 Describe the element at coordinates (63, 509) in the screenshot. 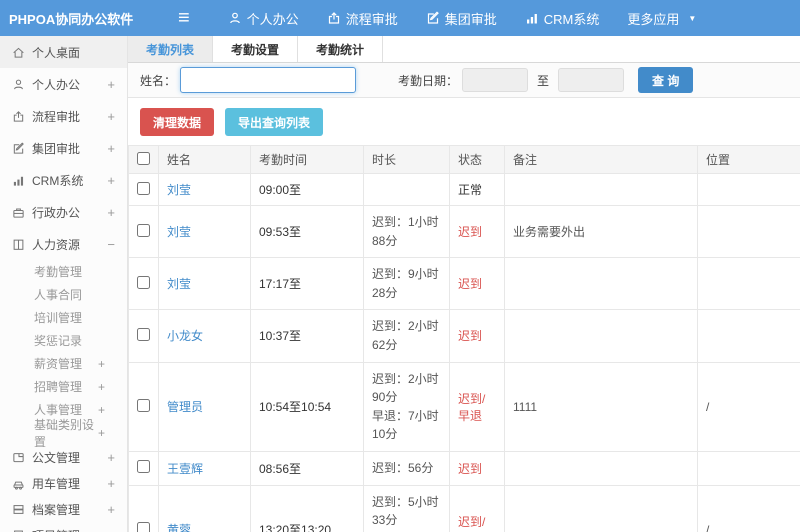

I see `sidebar-item-archive-management: 档案管理 +` at that location.